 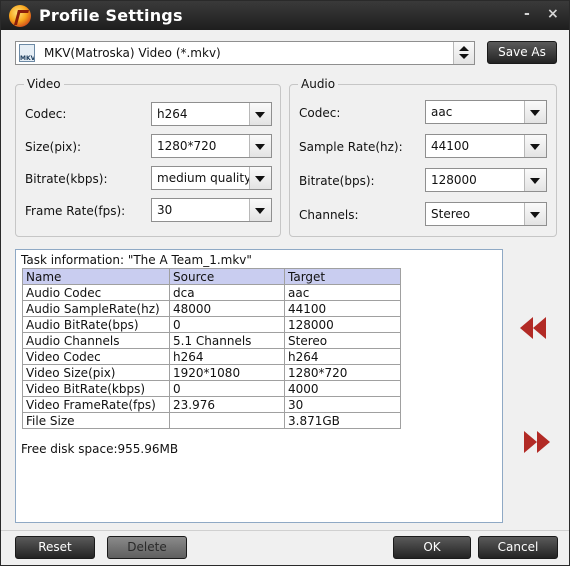 What do you see at coordinates (111, 15) in the screenshot?
I see `window-title: Profile Settings` at bounding box center [111, 15].